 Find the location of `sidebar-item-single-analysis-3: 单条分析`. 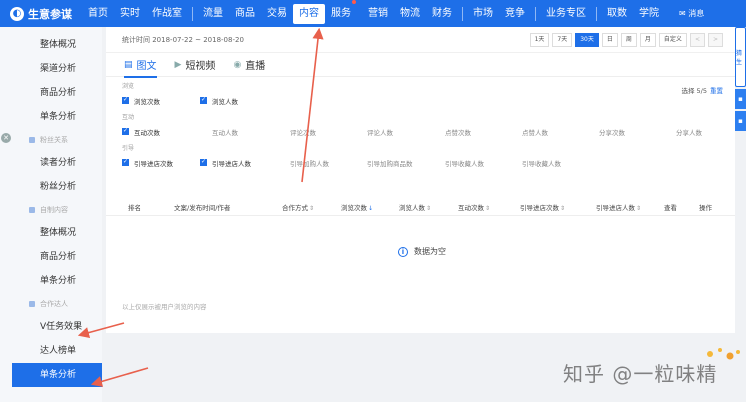

sidebar-item-single-analysis-3: 单条分析 is located at coordinates (57, 375).